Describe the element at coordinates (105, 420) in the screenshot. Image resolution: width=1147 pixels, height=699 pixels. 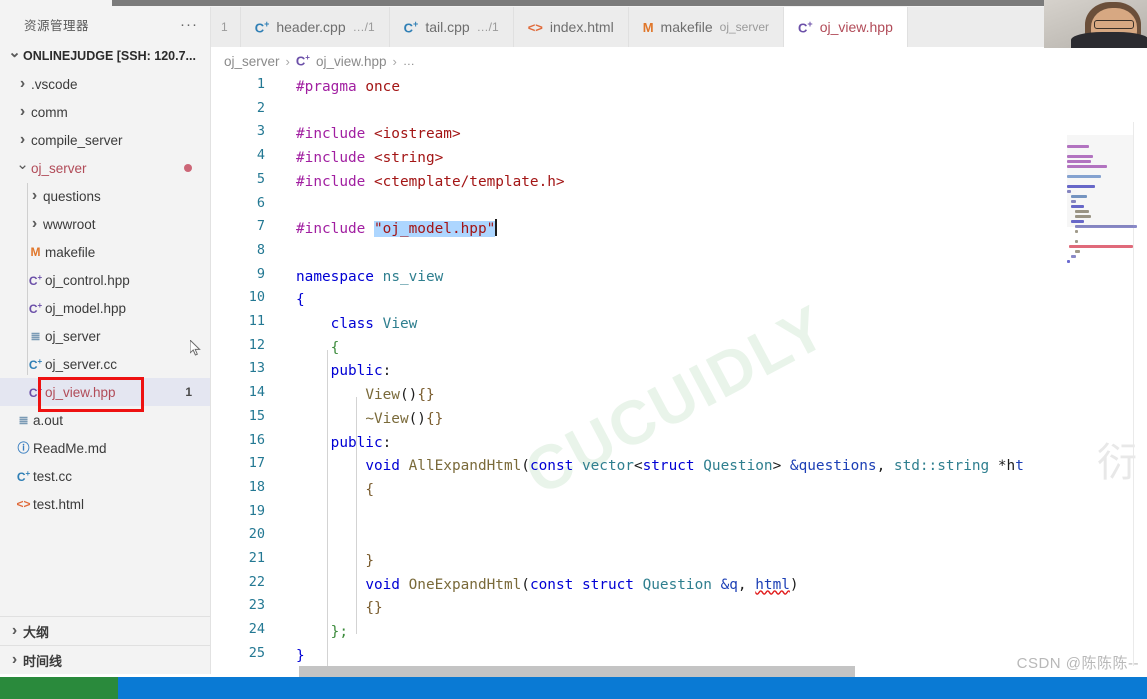
I see `tree-item-a-out: ≣ a.out` at that location.